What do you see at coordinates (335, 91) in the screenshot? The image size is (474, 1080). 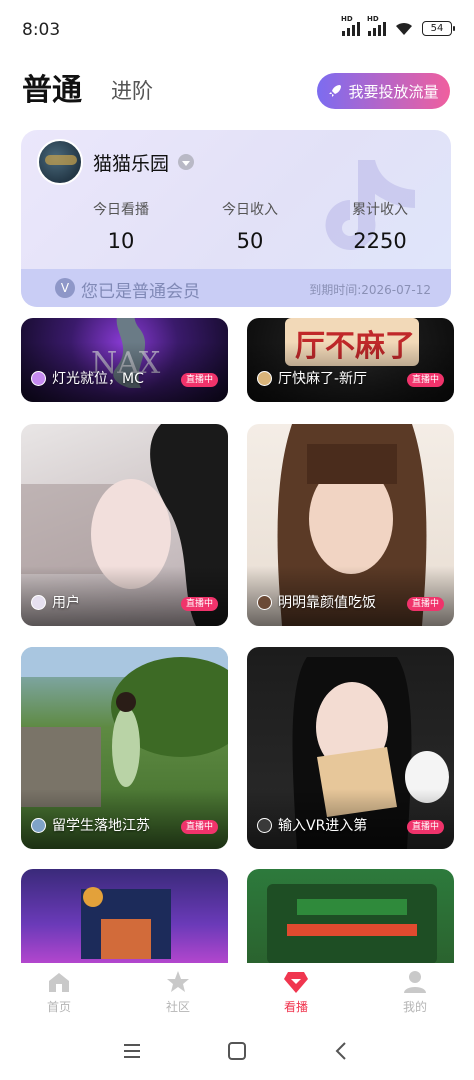 I see `rocket-icon` at bounding box center [335, 91].